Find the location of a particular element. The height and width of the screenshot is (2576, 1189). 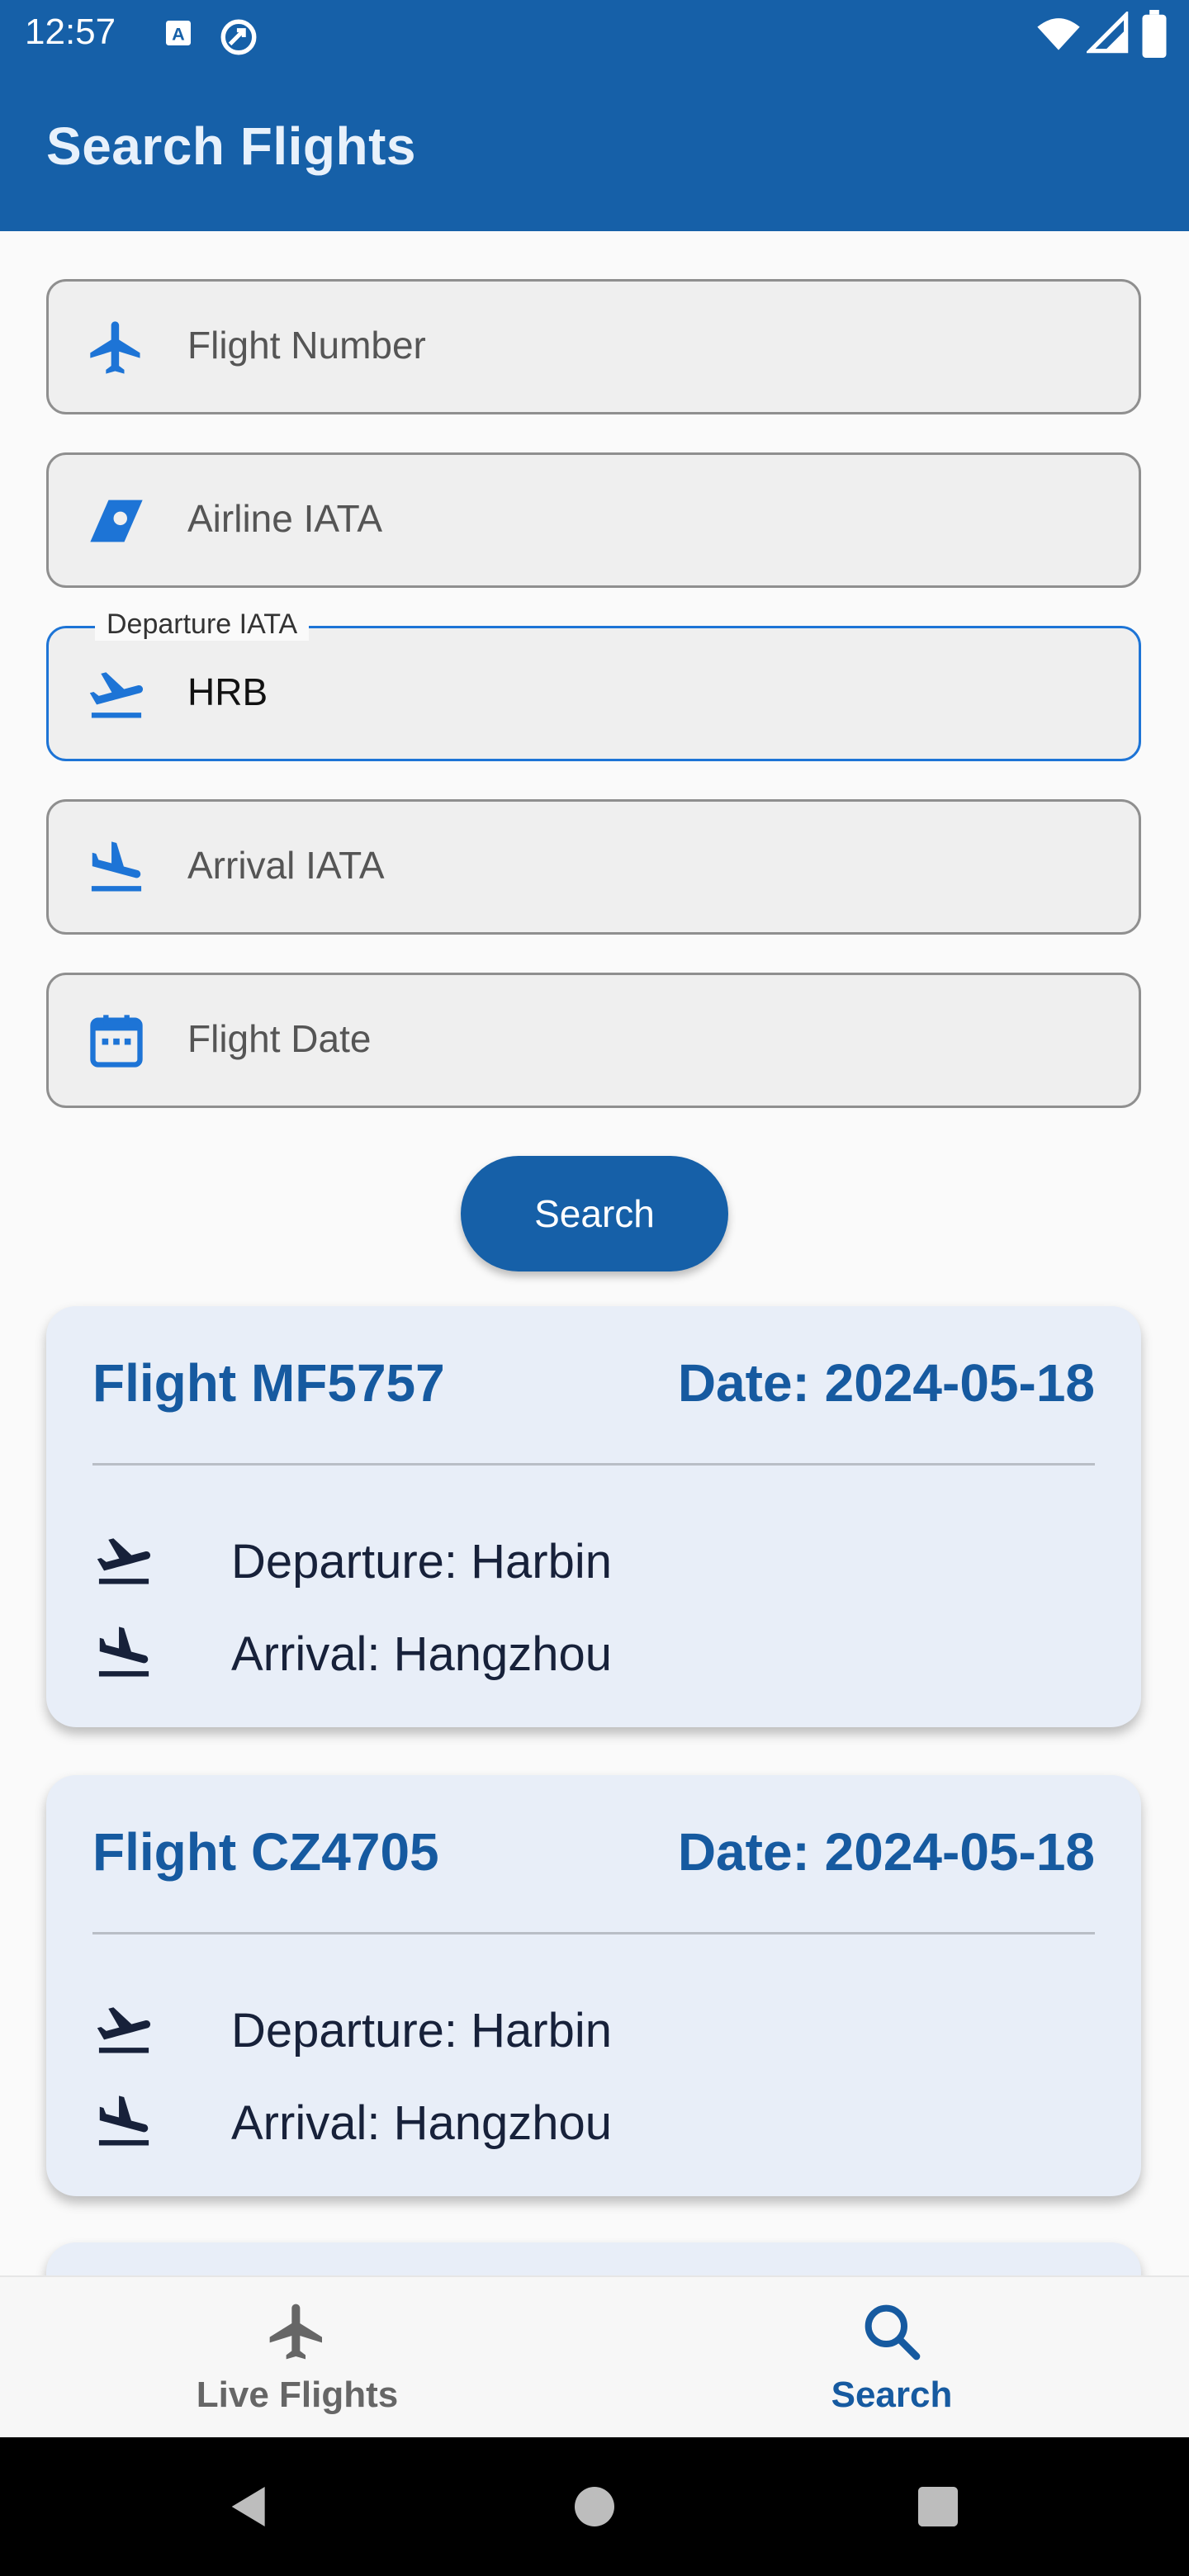

flight-number-field: Flight Number is located at coordinates (593, 346).